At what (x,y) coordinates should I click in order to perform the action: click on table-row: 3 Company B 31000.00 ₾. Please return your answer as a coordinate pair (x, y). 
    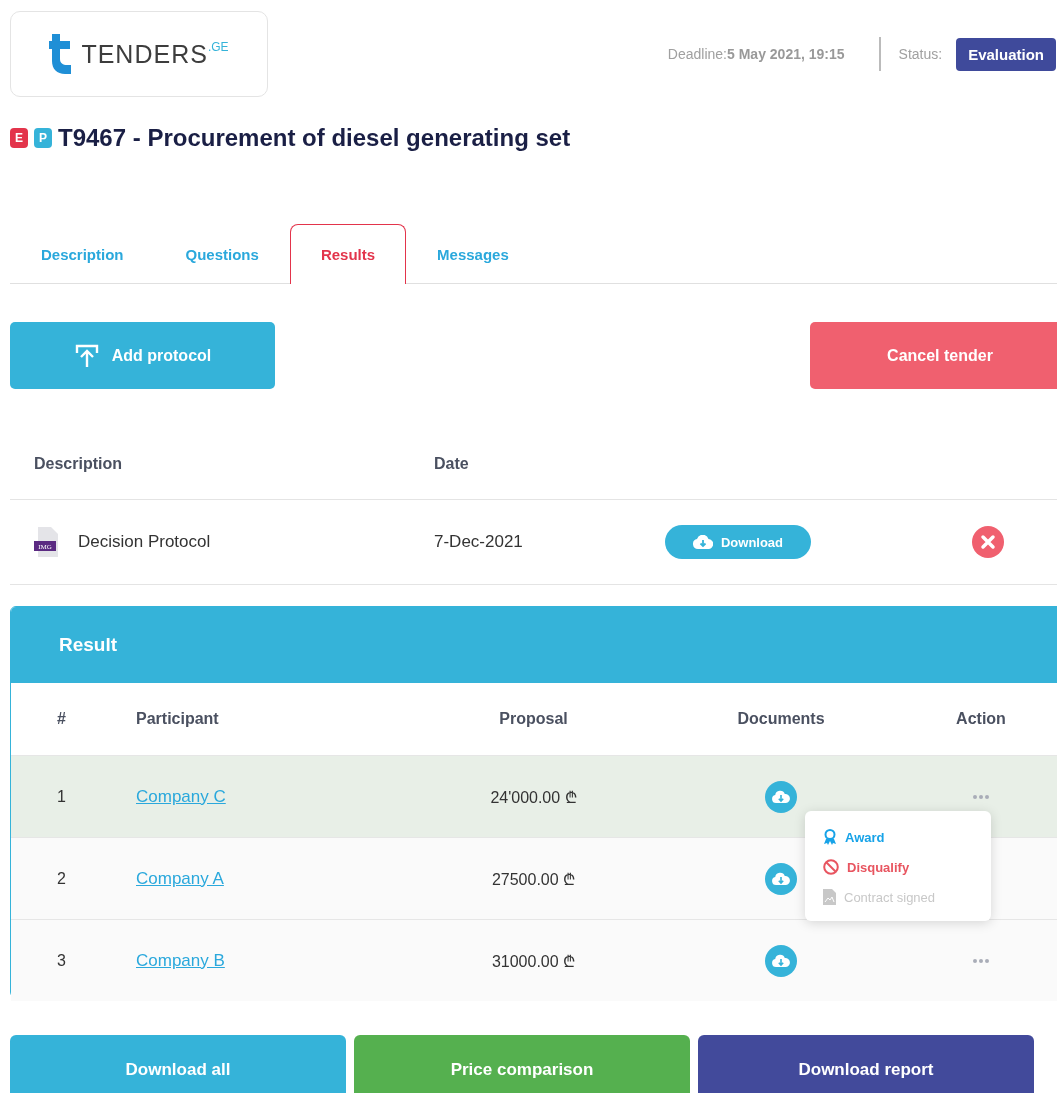
    Looking at the image, I should click on (534, 960).